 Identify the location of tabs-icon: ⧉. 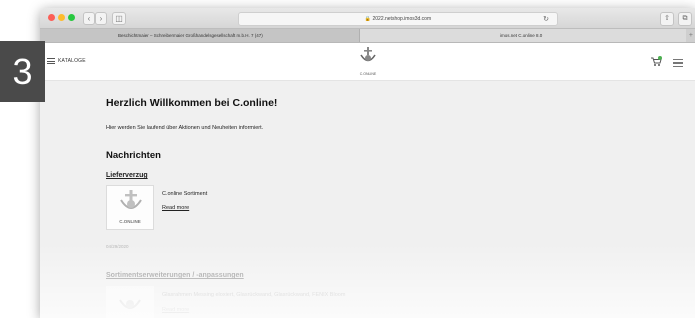
(685, 19).